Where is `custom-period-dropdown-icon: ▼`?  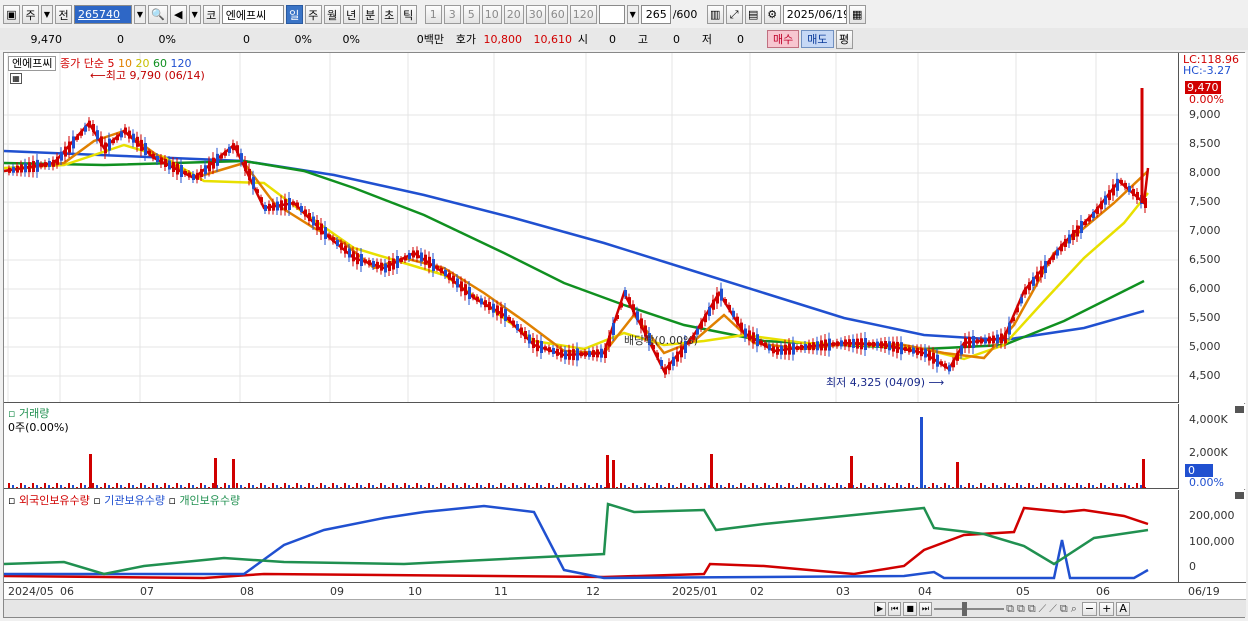
custom-period-dropdown-icon: ▼ is located at coordinates (632, 14).